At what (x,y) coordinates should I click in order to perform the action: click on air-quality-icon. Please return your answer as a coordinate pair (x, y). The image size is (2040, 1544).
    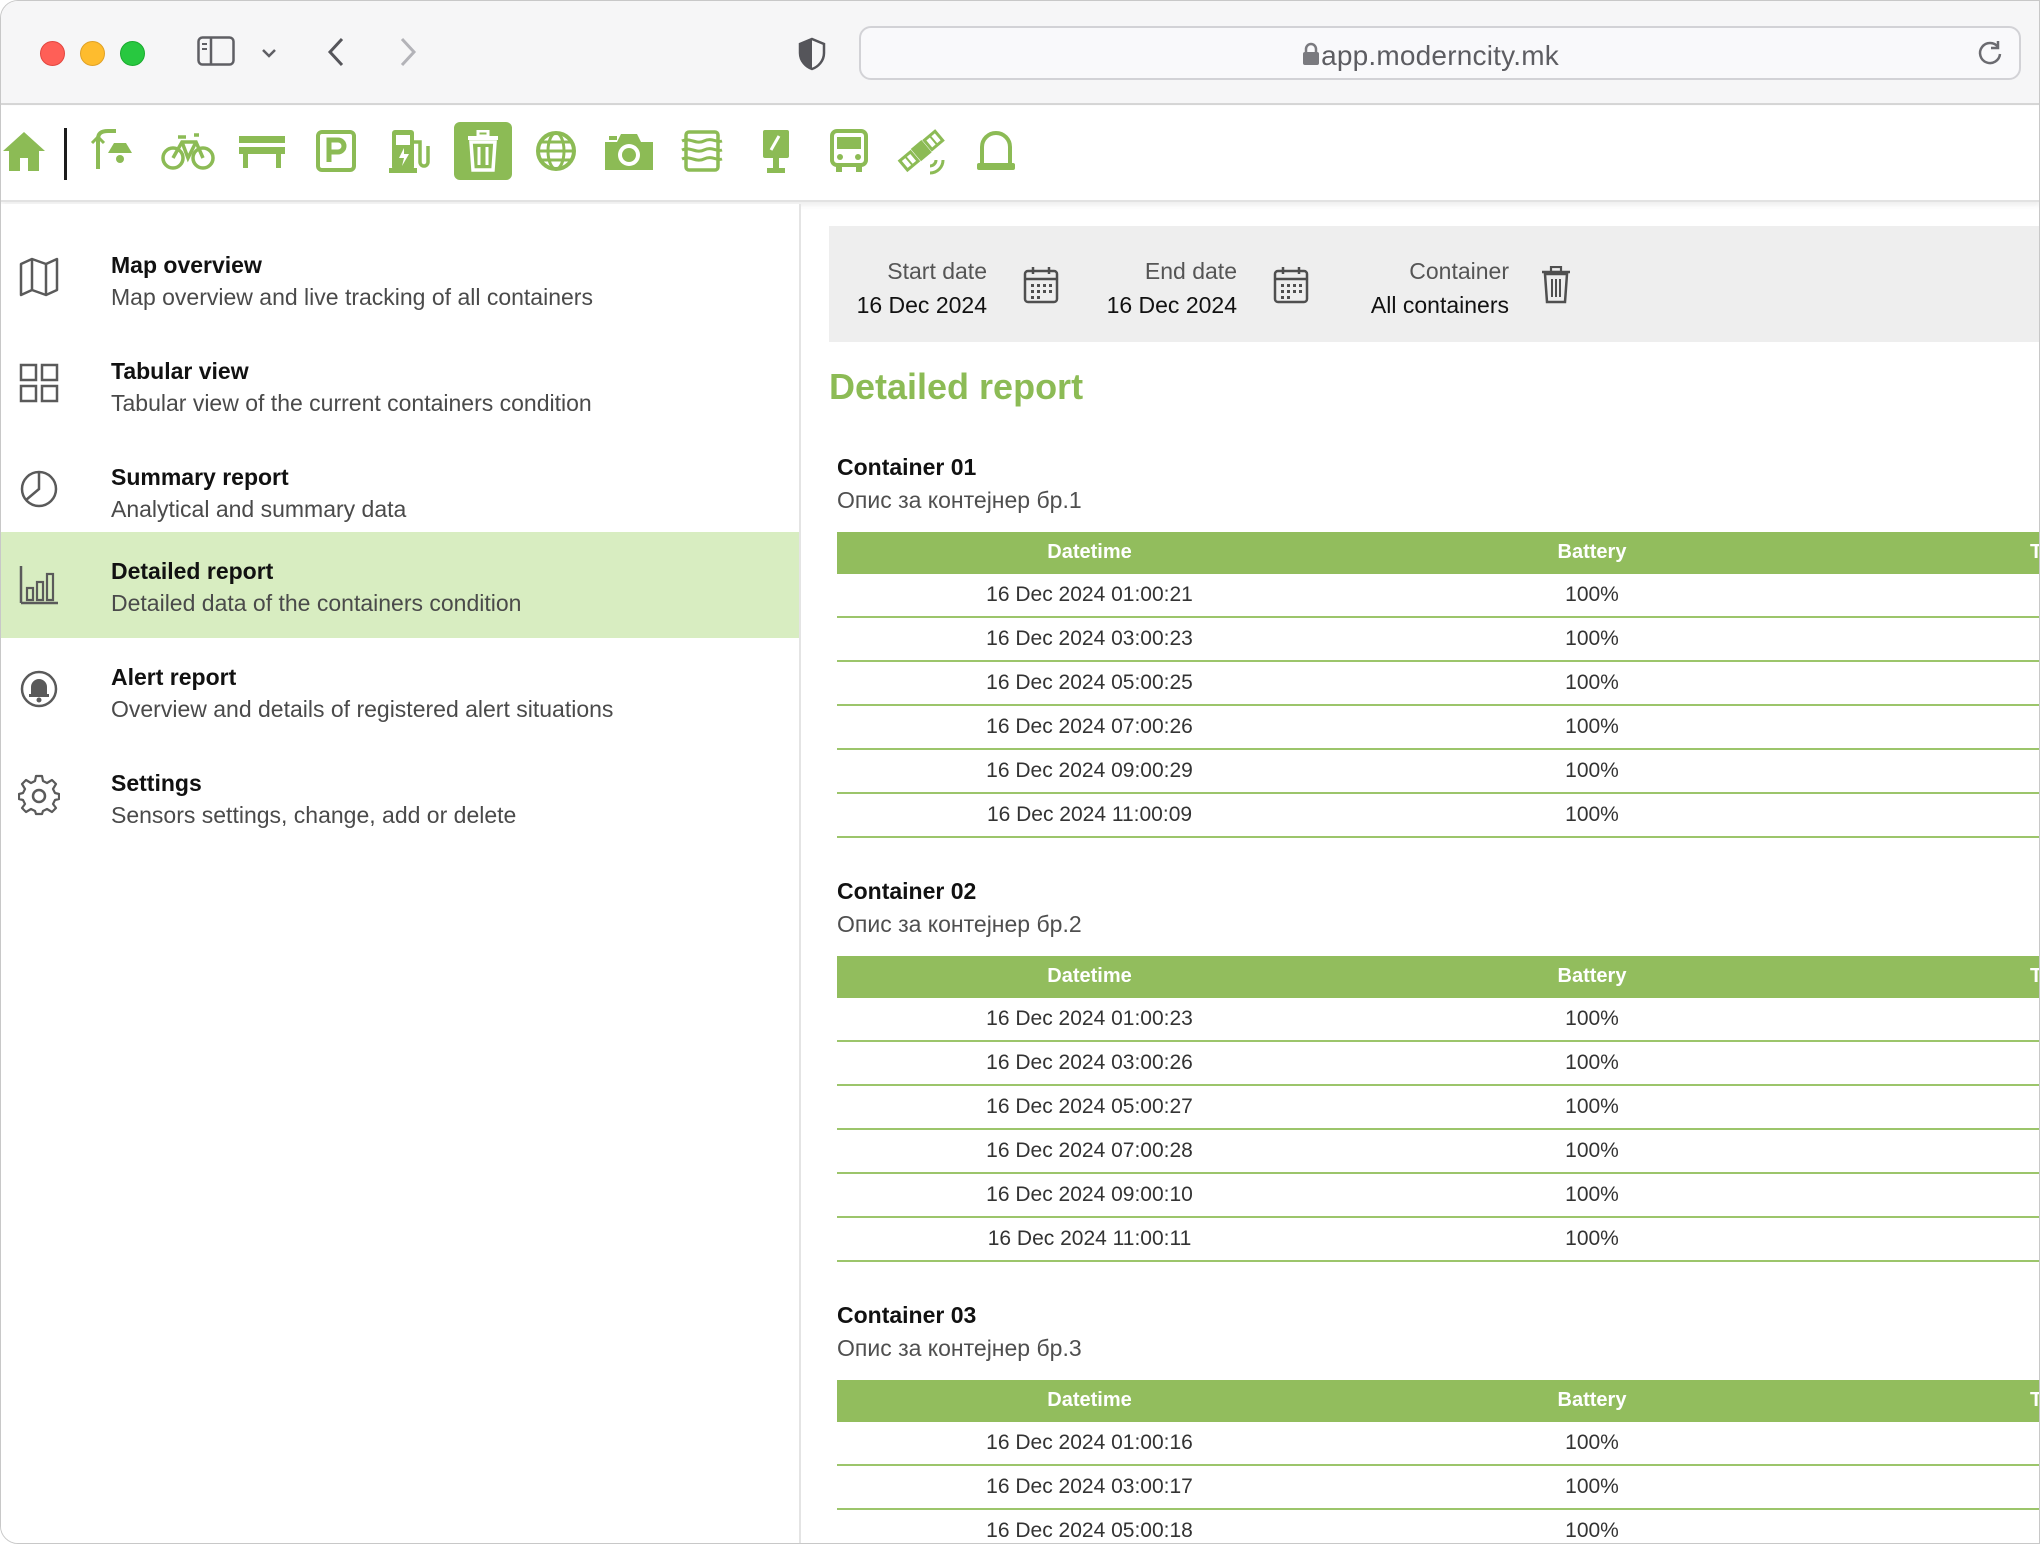
    Looking at the image, I should click on (702, 151).